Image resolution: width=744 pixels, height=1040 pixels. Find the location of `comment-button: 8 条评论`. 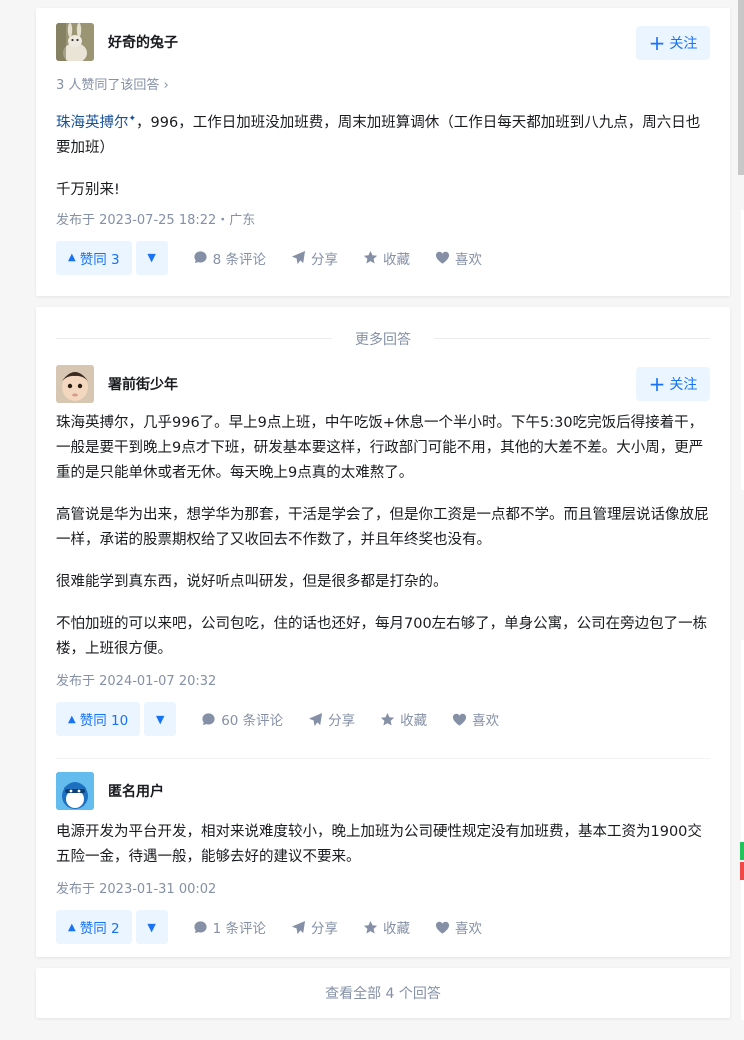

comment-button: 8 条评论 is located at coordinates (229, 258).